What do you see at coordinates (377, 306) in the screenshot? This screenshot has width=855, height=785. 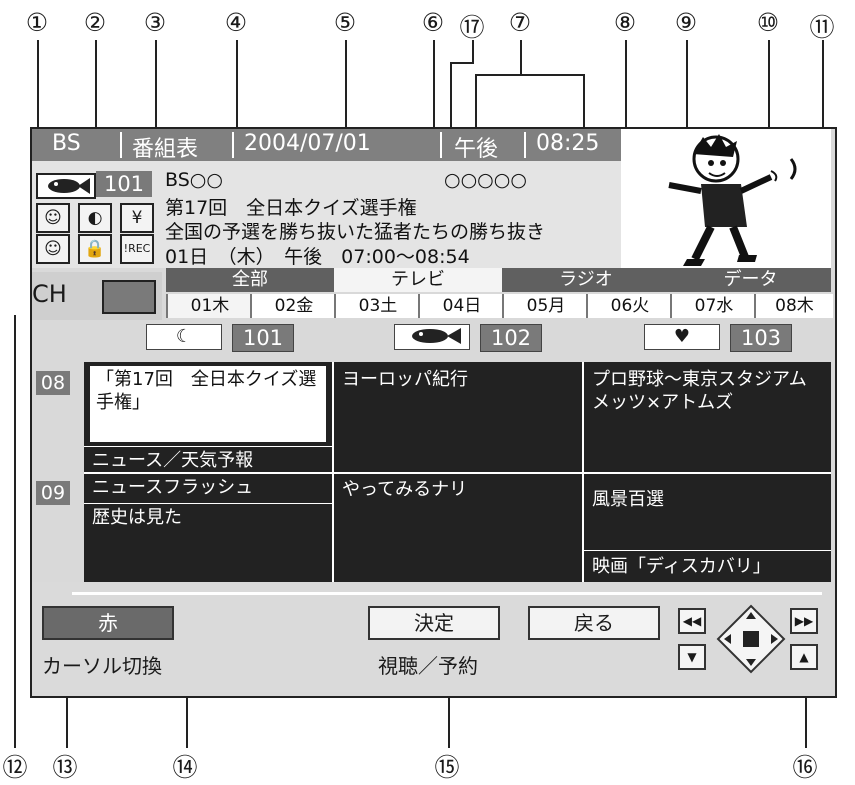 I see `day-tab: 03土` at bounding box center [377, 306].